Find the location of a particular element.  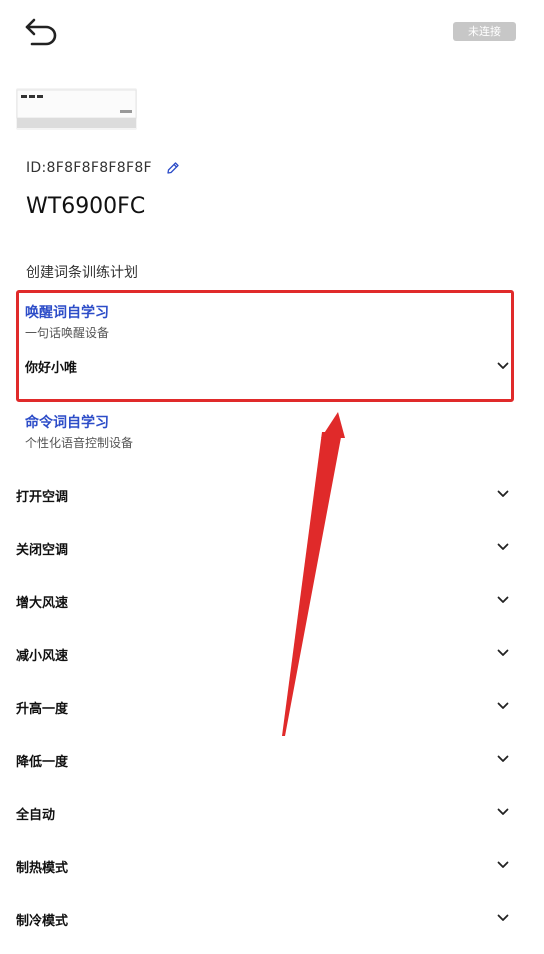

command-item: 升高一度 is located at coordinates (272, 706).